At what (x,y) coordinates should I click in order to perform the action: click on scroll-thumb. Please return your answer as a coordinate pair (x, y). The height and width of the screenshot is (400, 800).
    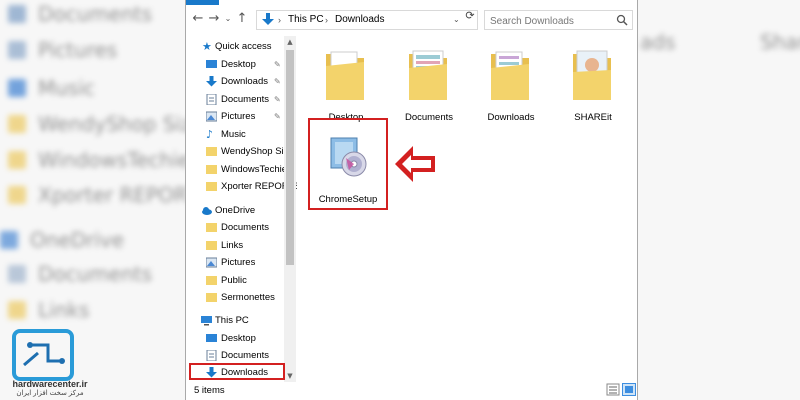
    Looking at the image, I should click on (290, 157).